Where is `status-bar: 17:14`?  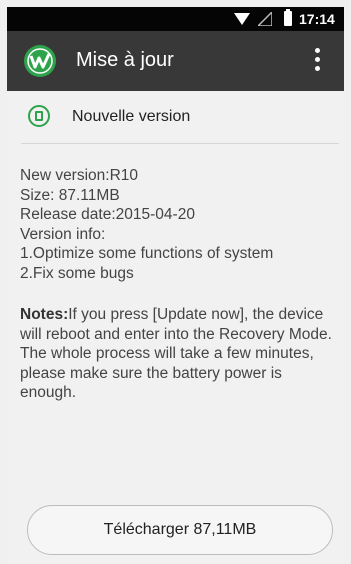 status-bar: 17:14 is located at coordinates (175, 19).